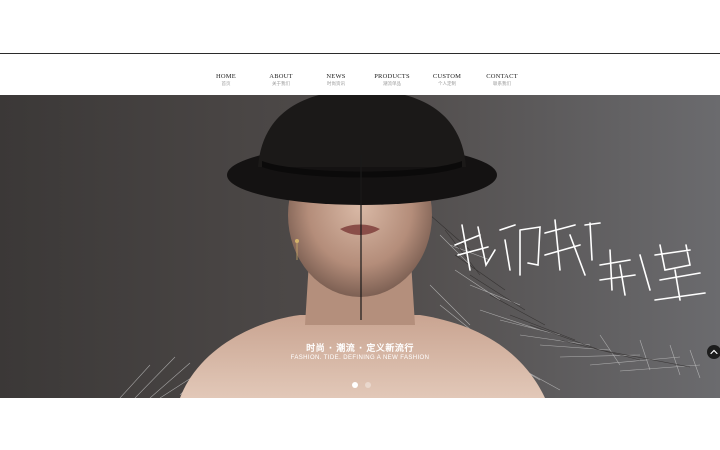 The width and height of the screenshot is (720, 450). I want to click on carousel-dot-1-active, so click(355, 385).